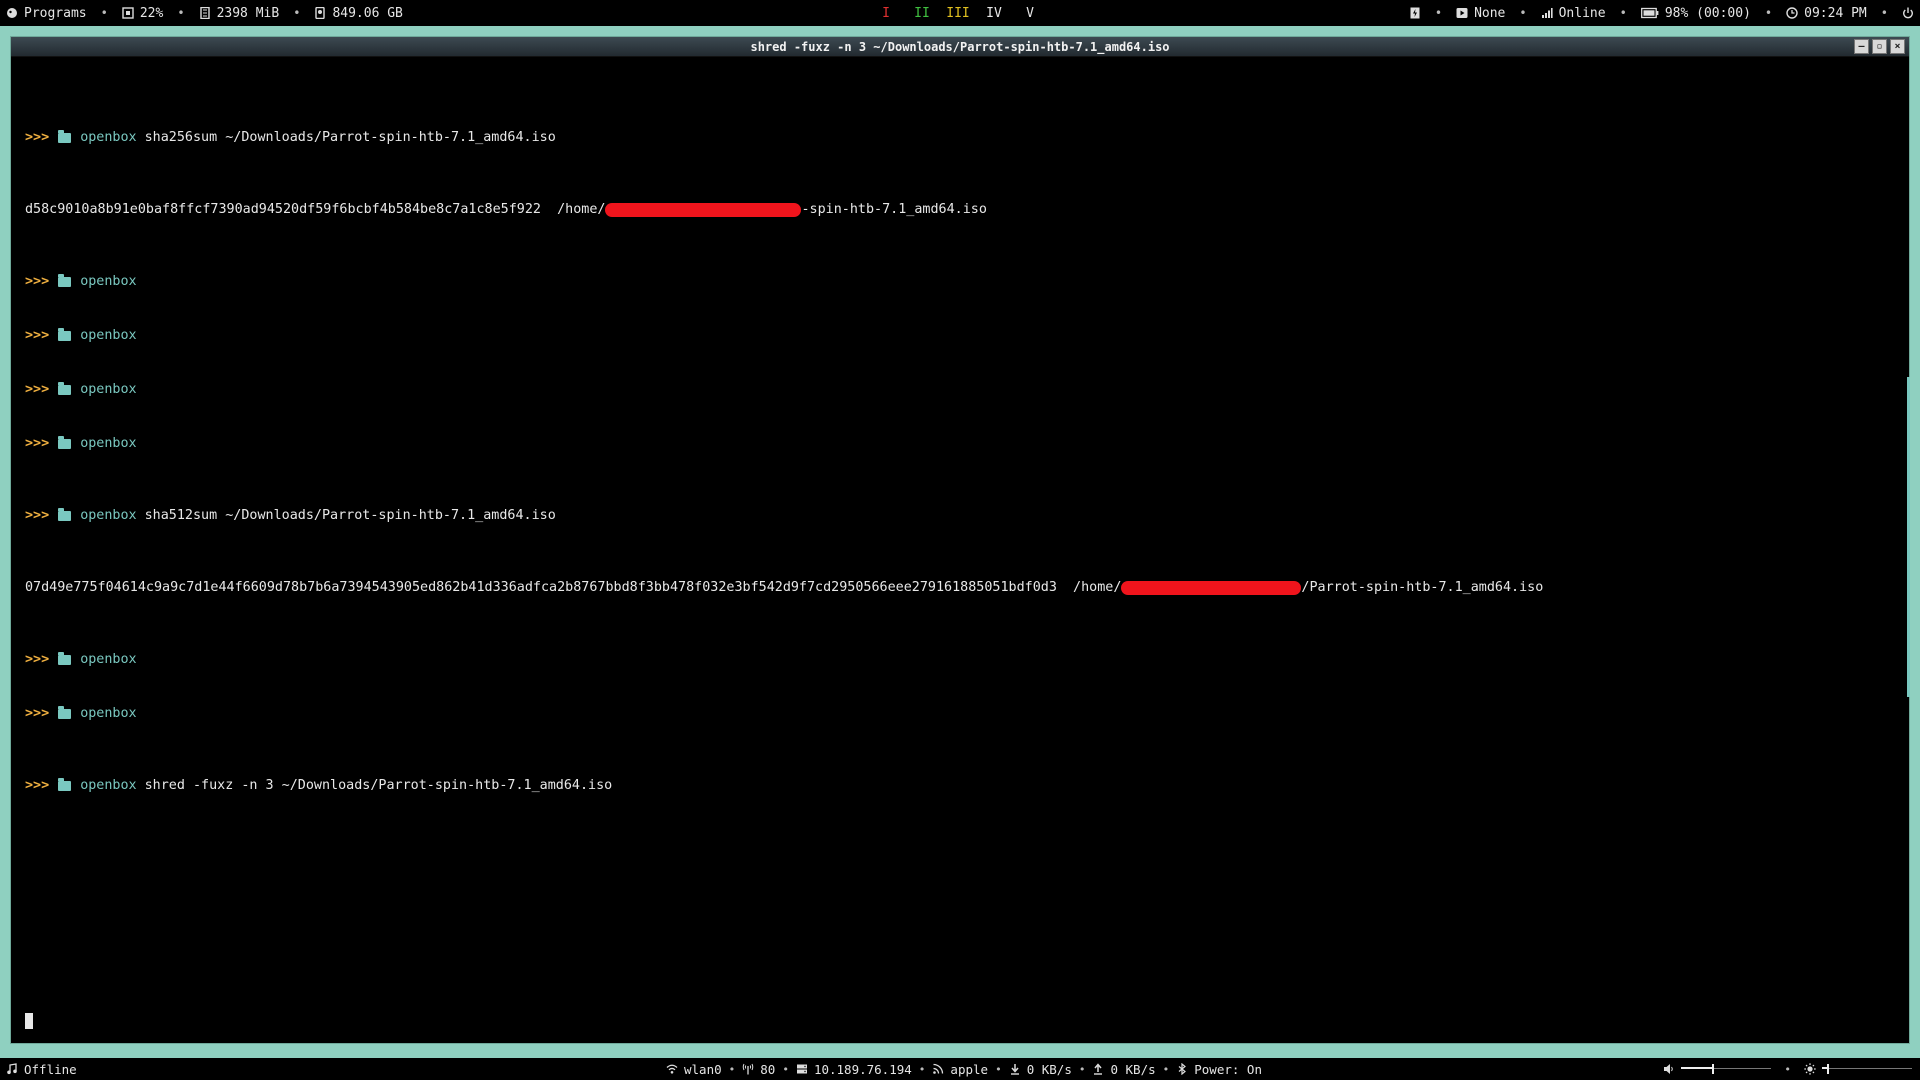  Describe the element at coordinates (894, 209) in the screenshot. I see `path-suffix: -spin-htb-7.1_amd64.iso` at that location.